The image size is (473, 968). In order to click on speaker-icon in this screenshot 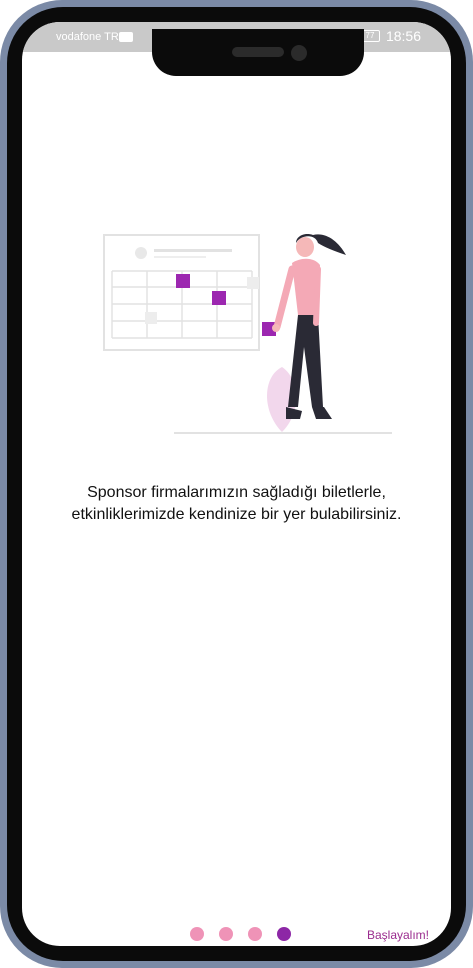, I will do `click(258, 52)`.